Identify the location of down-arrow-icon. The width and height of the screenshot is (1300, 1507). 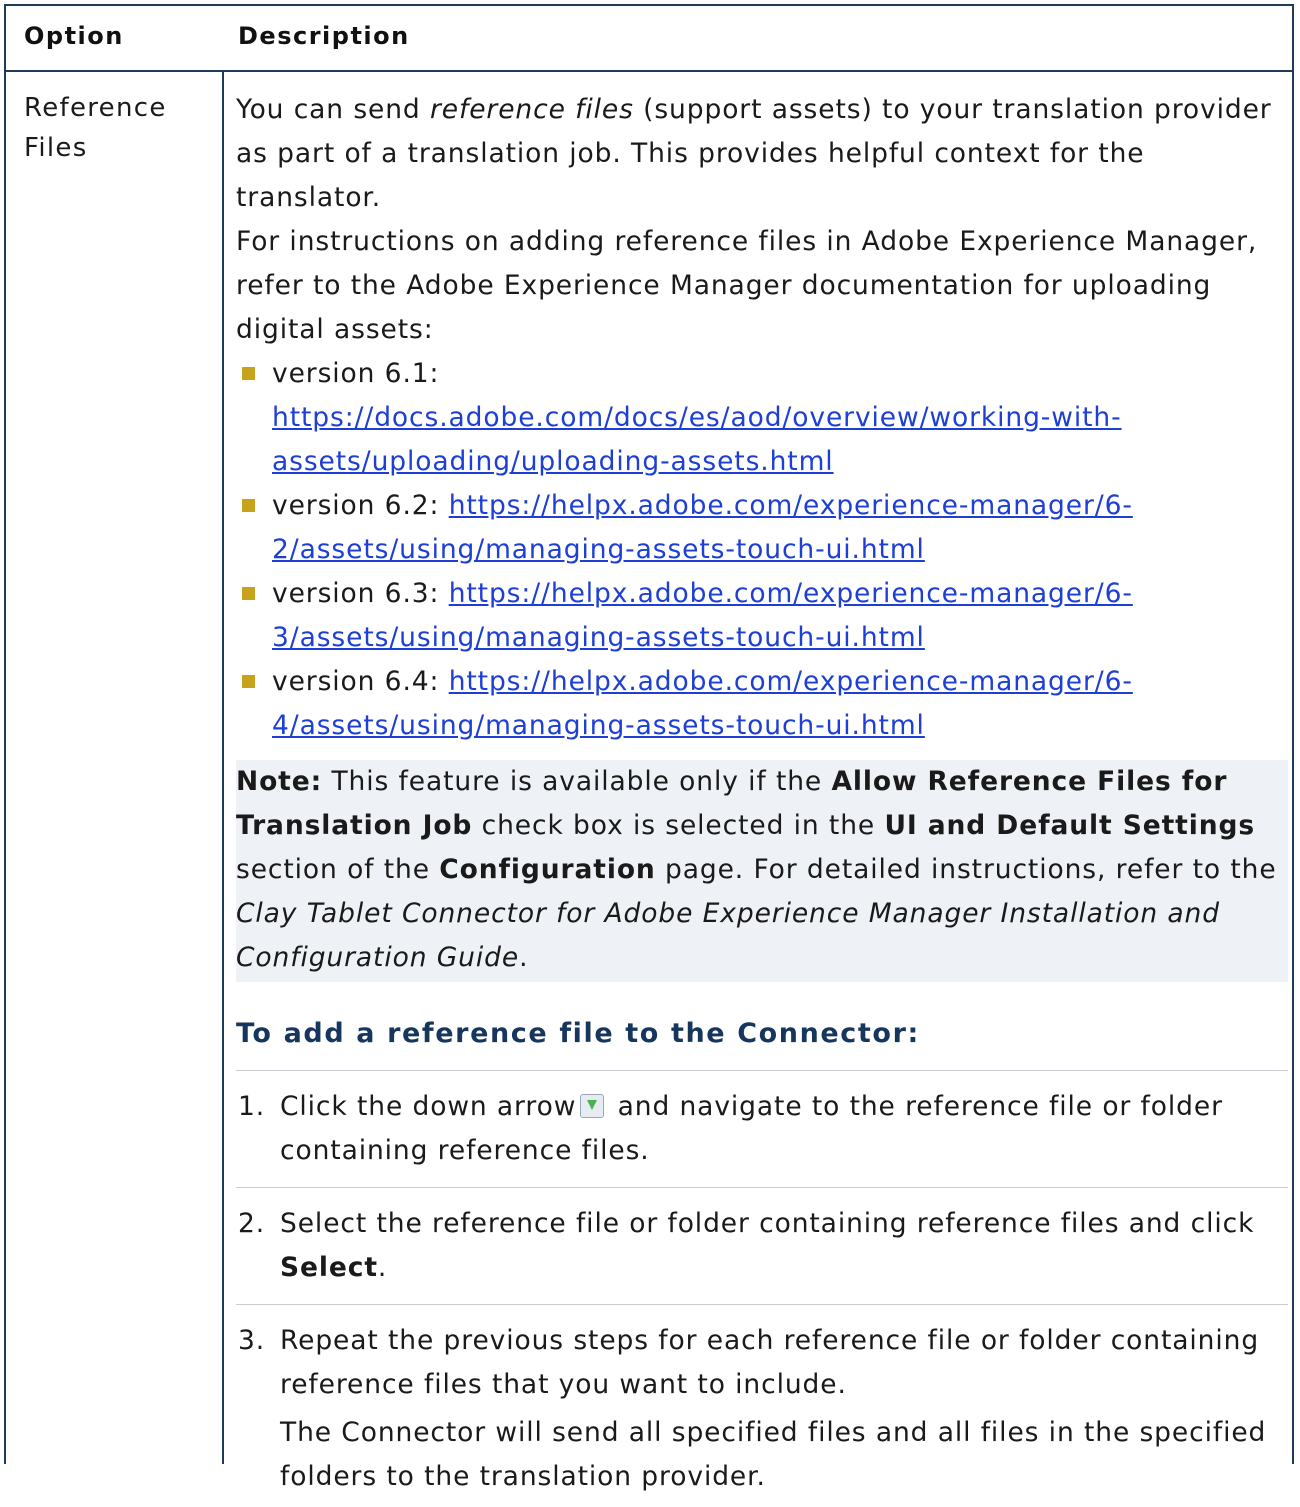
(592, 1106).